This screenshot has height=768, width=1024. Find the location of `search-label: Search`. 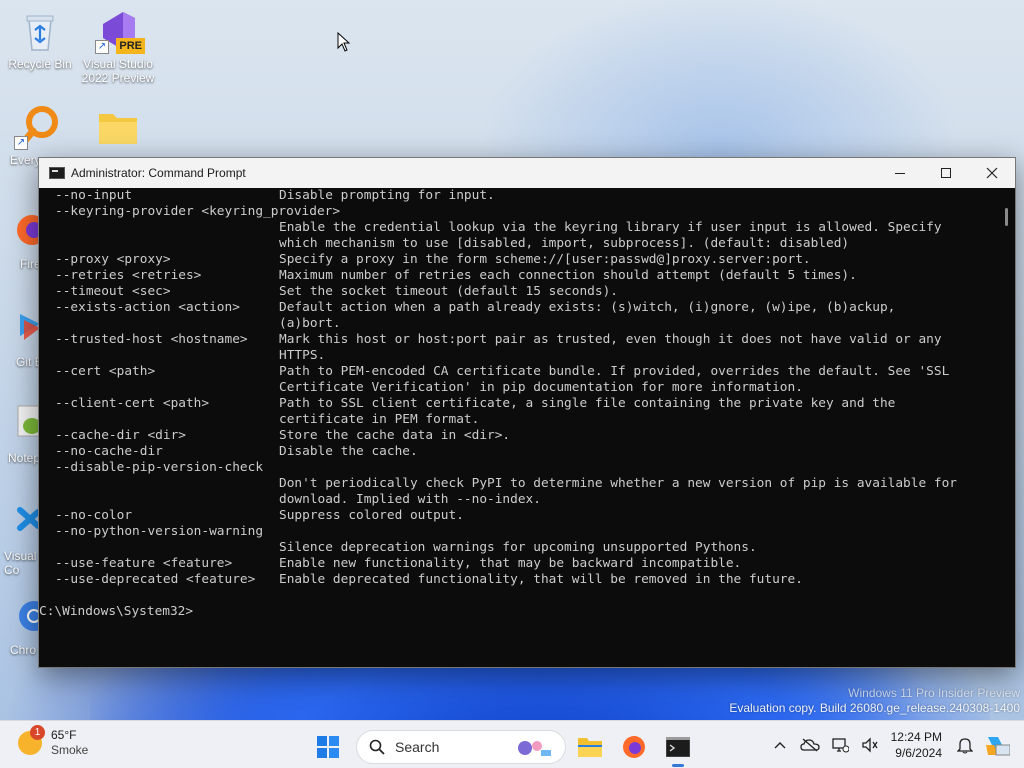

search-label: Search is located at coordinates (417, 747).